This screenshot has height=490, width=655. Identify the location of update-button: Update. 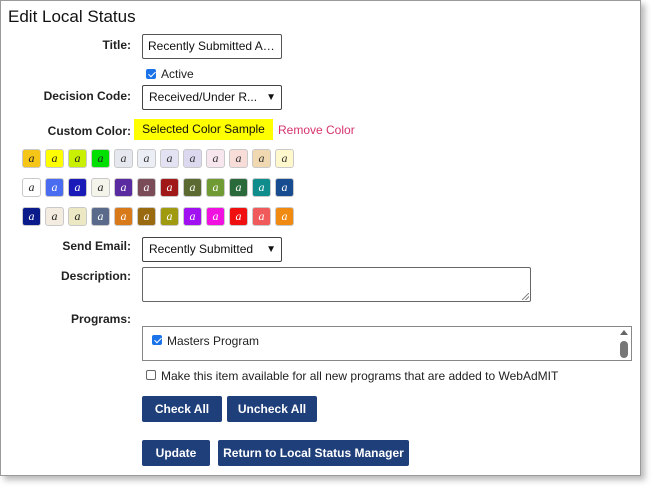
(176, 453).